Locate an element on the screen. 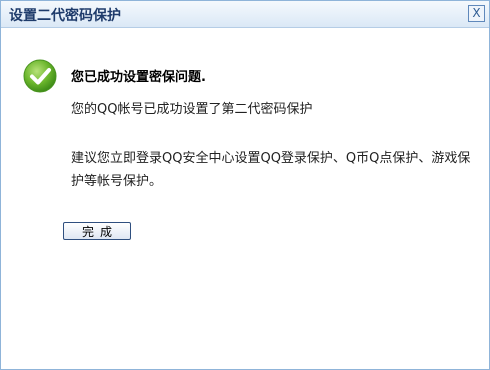 This screenshot has width=490, height=370. dialog-titlebar: 设置二代密码保护 X is located at coordinates (245, 14).